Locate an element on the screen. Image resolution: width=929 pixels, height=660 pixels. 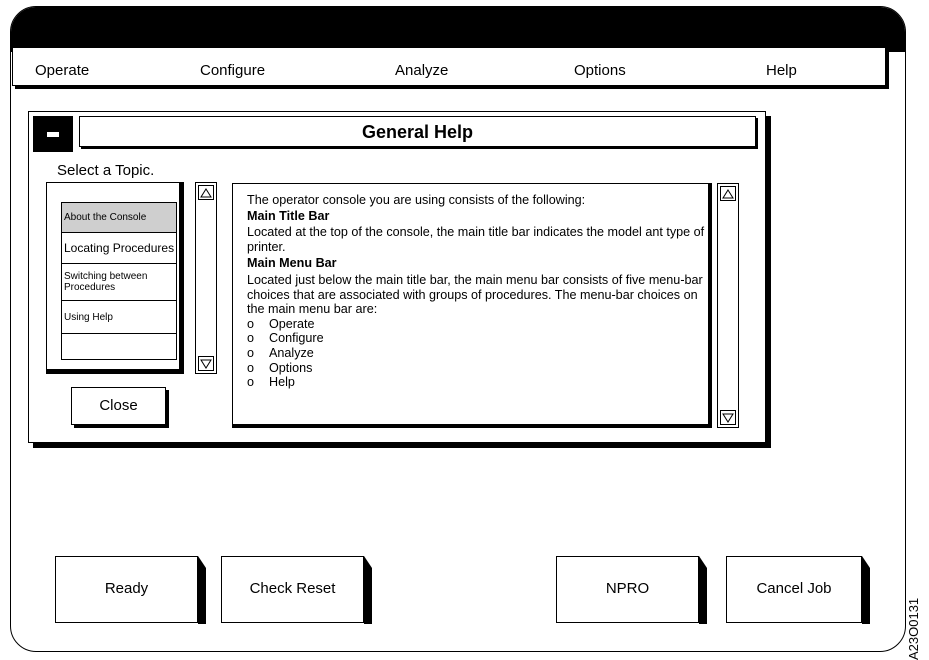
content-bullet: o Operate is located at coordinates (281, 323).